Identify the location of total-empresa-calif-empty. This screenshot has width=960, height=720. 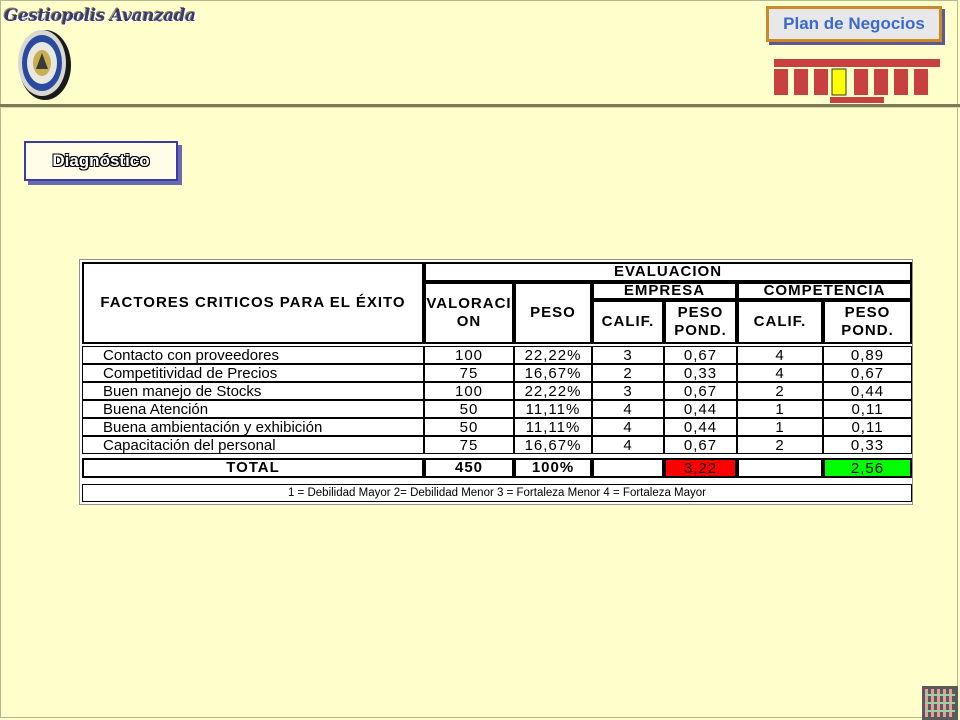
(628, 468).